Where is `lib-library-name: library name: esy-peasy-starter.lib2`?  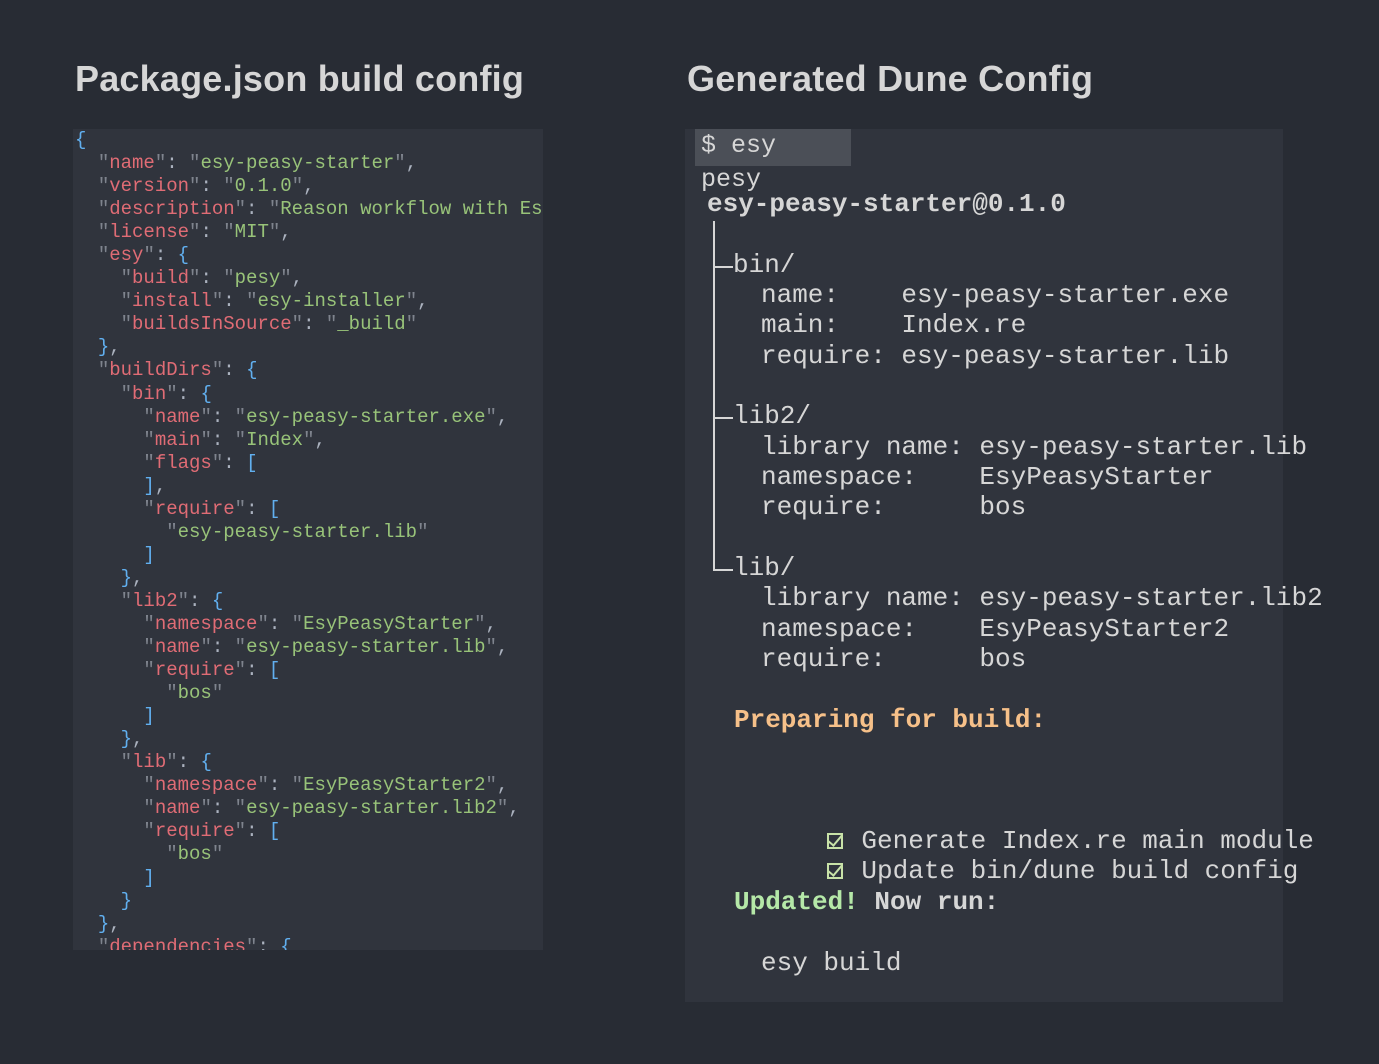
lib-library-name: library name: esy-peasy-starter.lib2 is located at coordinates (1042, 598).